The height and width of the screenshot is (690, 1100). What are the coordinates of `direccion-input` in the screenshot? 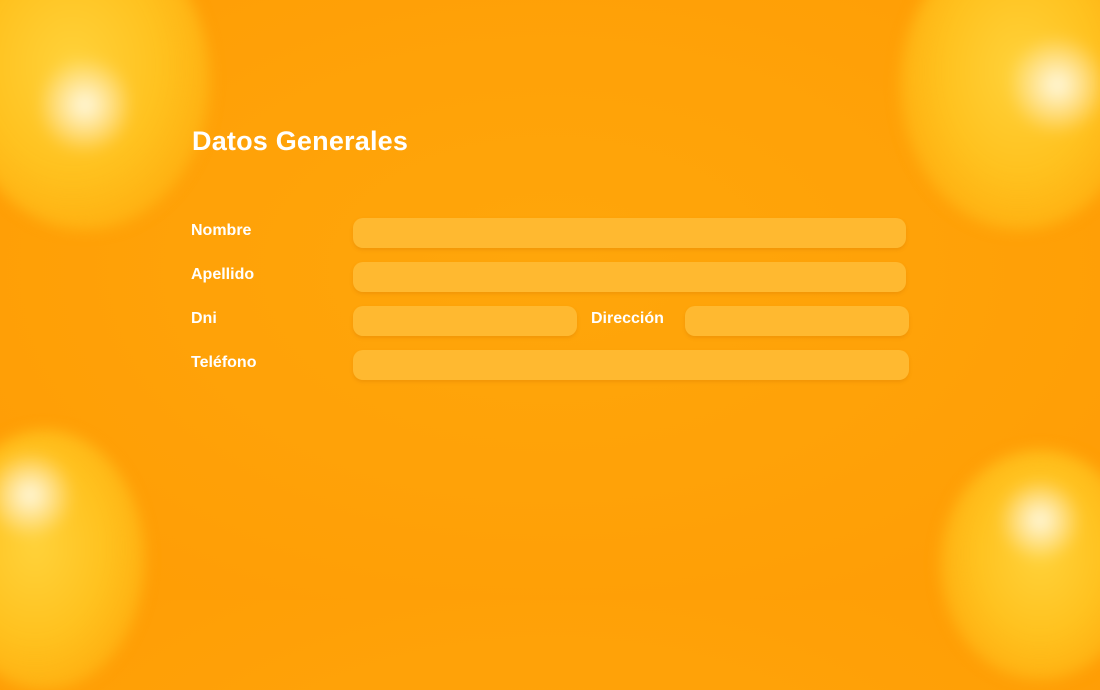 It's located at (797, 321).